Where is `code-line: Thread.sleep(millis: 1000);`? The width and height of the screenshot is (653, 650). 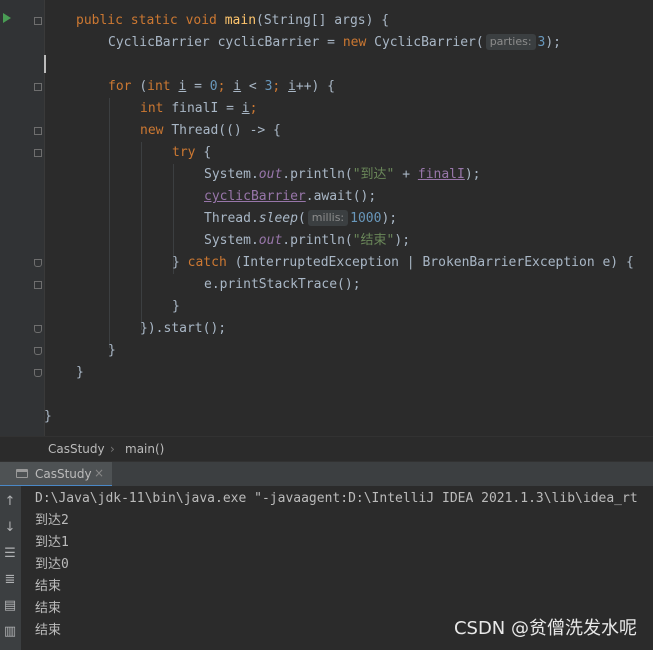 code-line: Thread.sleep(millis: 1000); is located at coordinates (300, 219).